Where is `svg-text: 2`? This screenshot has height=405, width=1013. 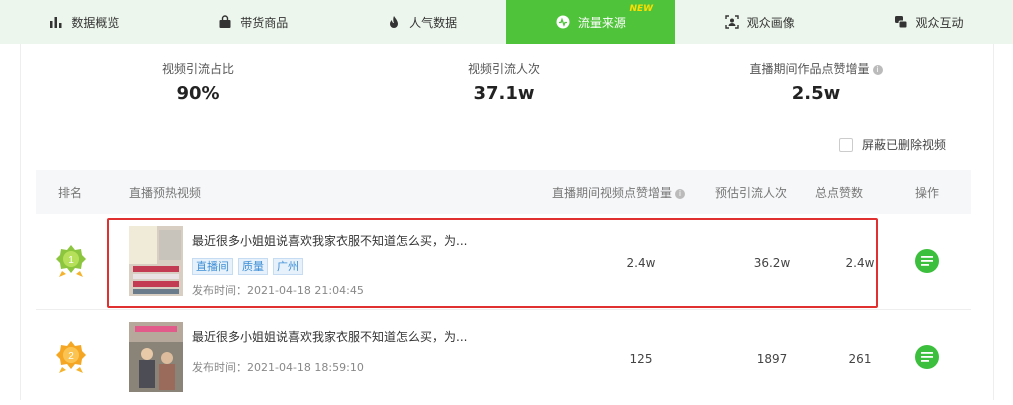
svg-text: 2 is located at coordinates (71, 356).